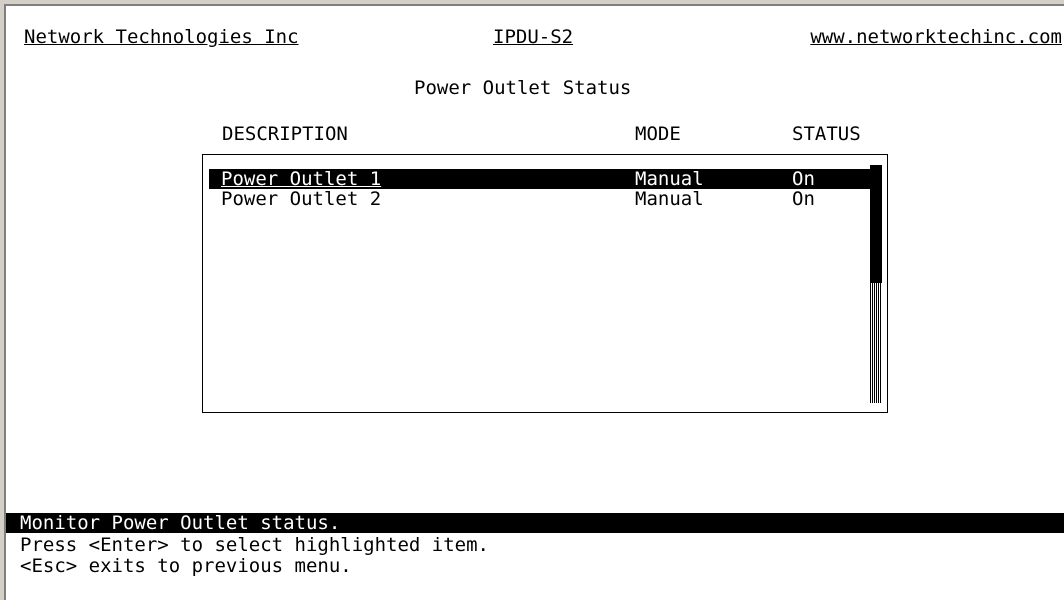 The width and height of the screenshot is (1064, 600). I want to click on page-title: Power Outlet Status, so click(523, 88).